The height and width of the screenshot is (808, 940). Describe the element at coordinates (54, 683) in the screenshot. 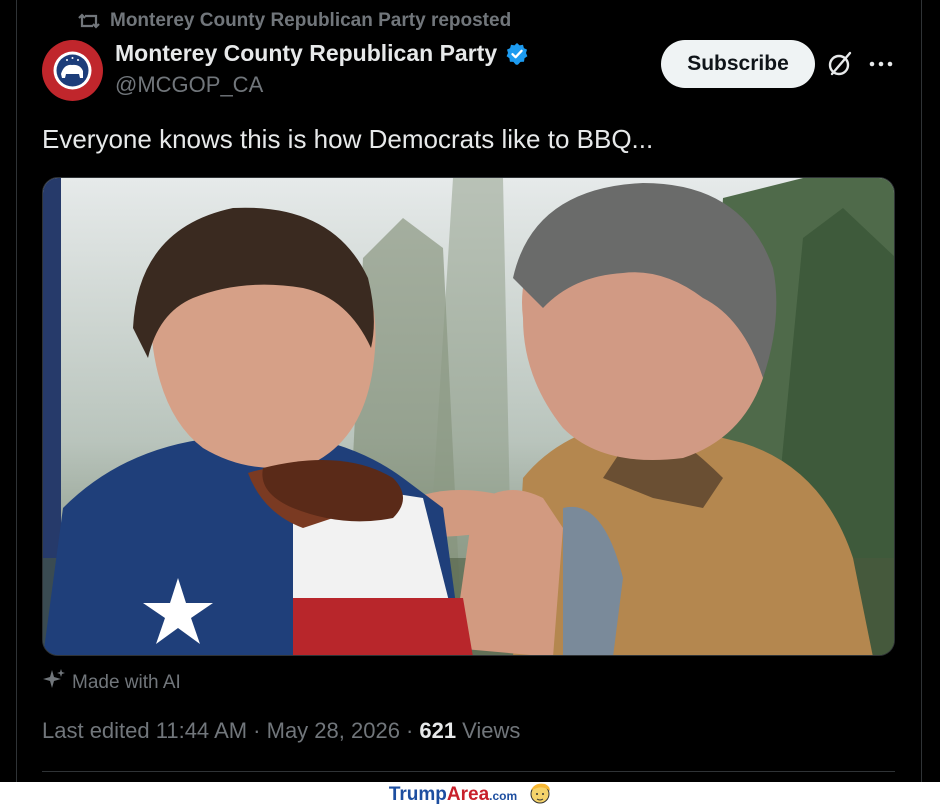

I see `sparkle-icon` at that location.